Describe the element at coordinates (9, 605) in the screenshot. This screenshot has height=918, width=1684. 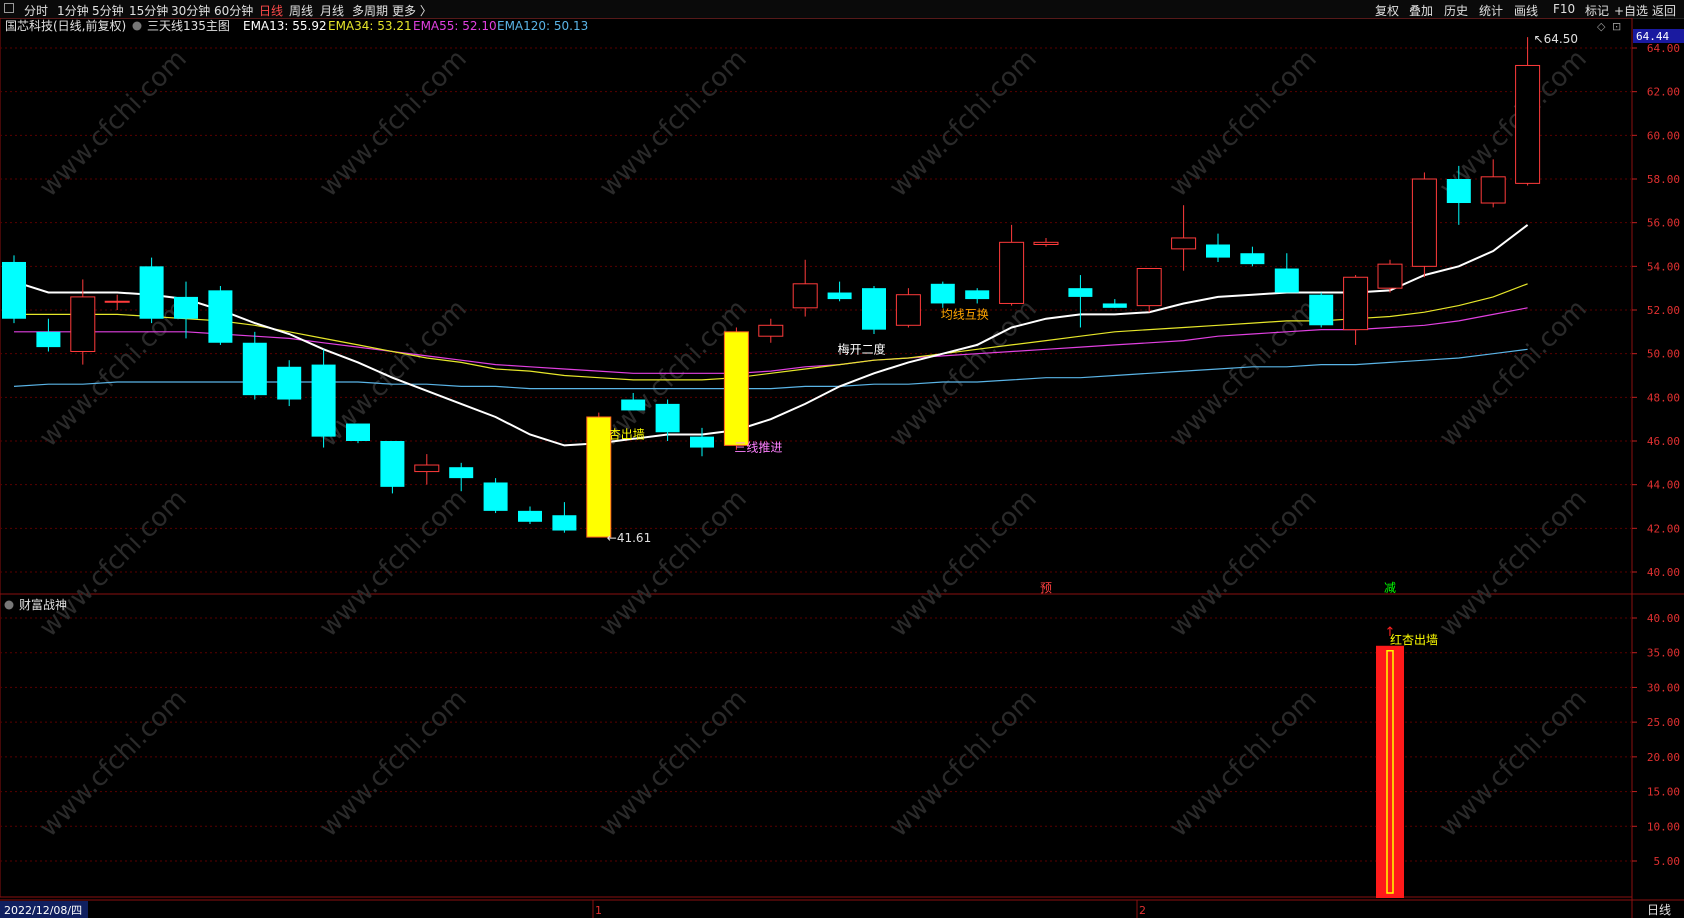
I see `sub-toggle-icon` at that location.